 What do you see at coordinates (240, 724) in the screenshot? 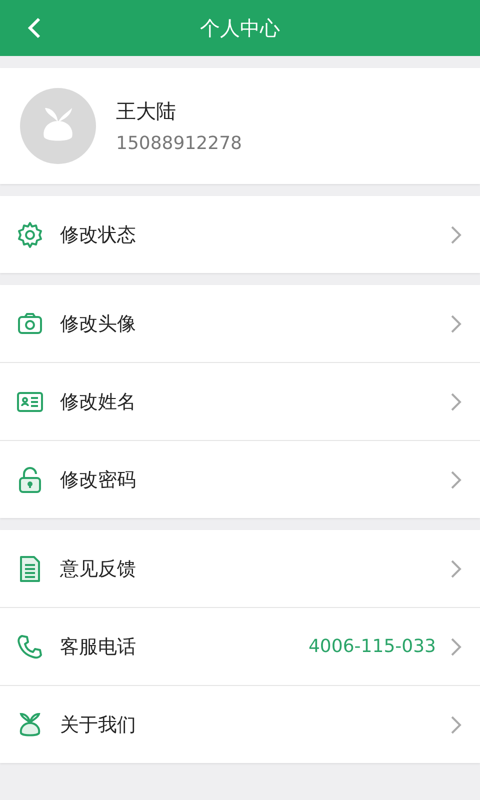
I see `menu-item: 关于我们` at bounding box center [240, 724].